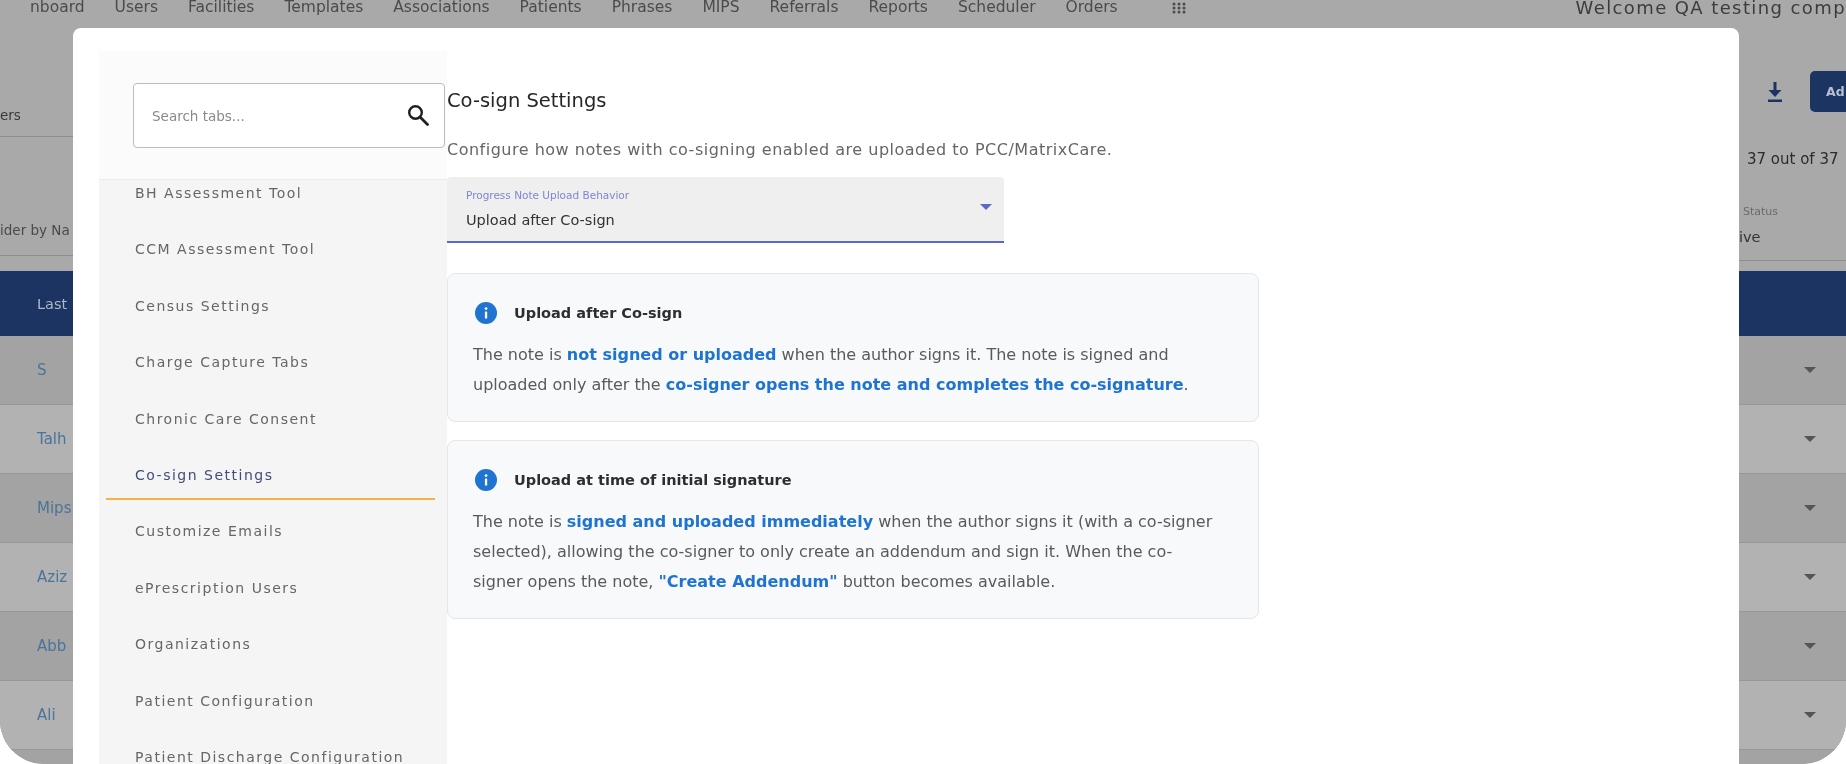 This screenshot has width=1846, height=764. Describe the element at coordinates (270, 753) in the screenshot. I see `sidebar-tab: Patient Discharge Configuration` at that location.